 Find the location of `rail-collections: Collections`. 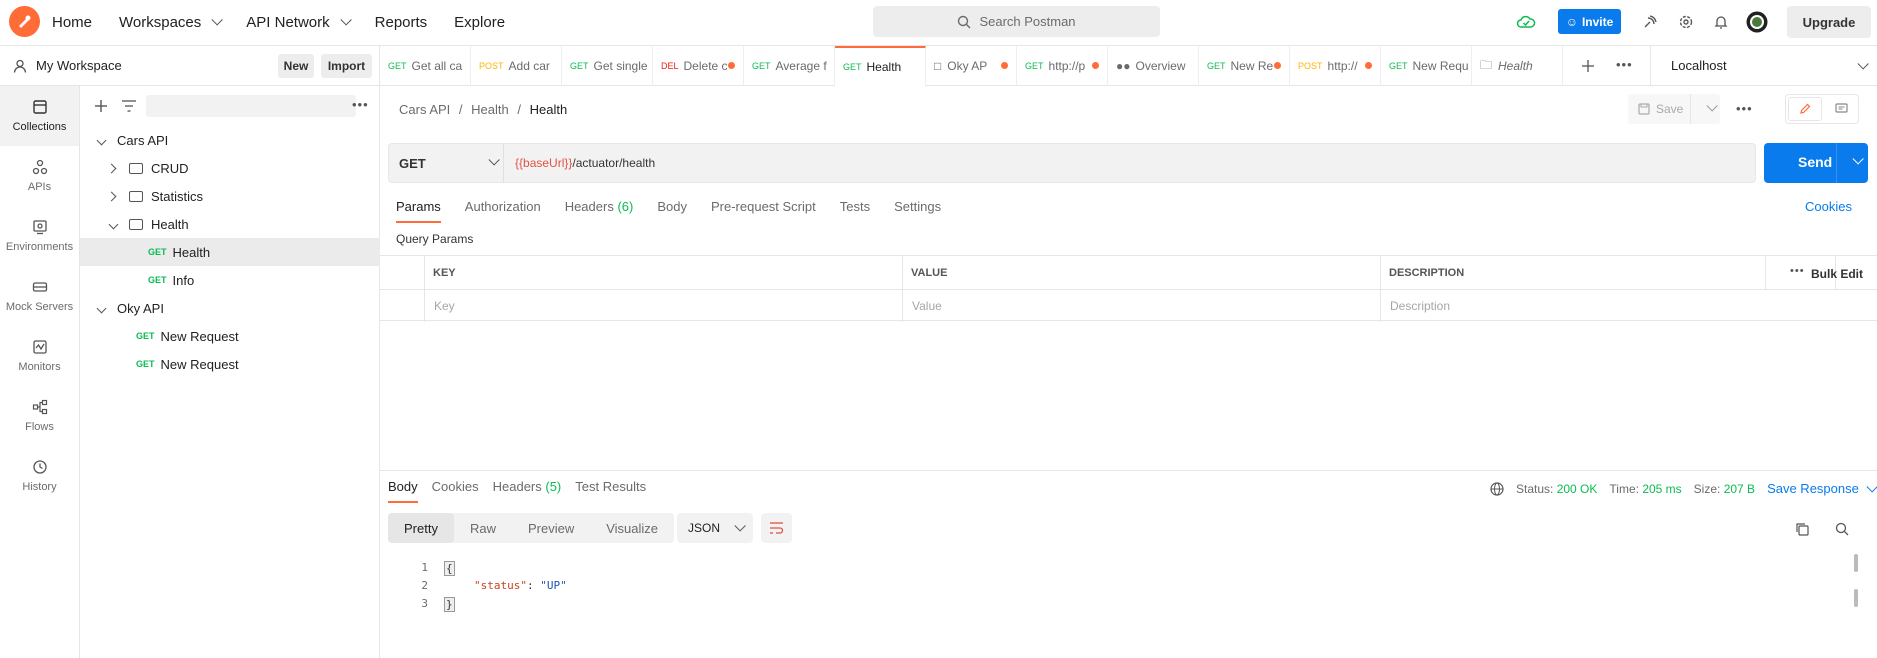

rail-collections: Collections is located at coordinates (39, 116).